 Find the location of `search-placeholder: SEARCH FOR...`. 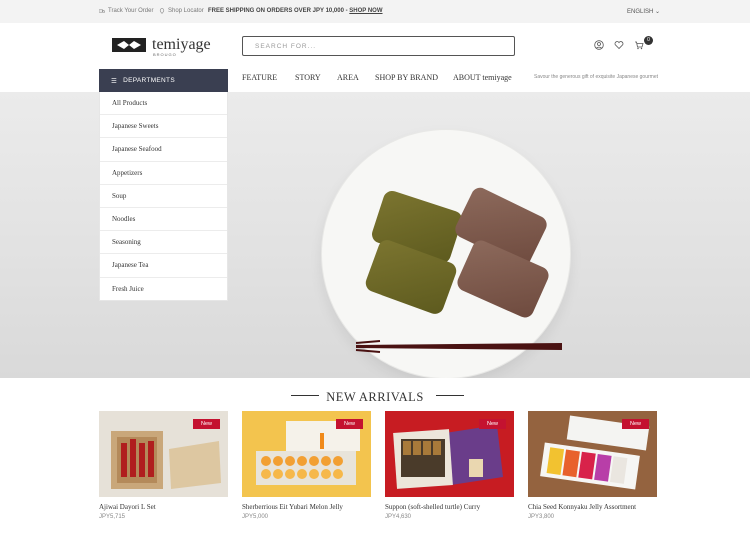

search-placeholder: SEARCH FOR... is located at coordinates (286, 46).